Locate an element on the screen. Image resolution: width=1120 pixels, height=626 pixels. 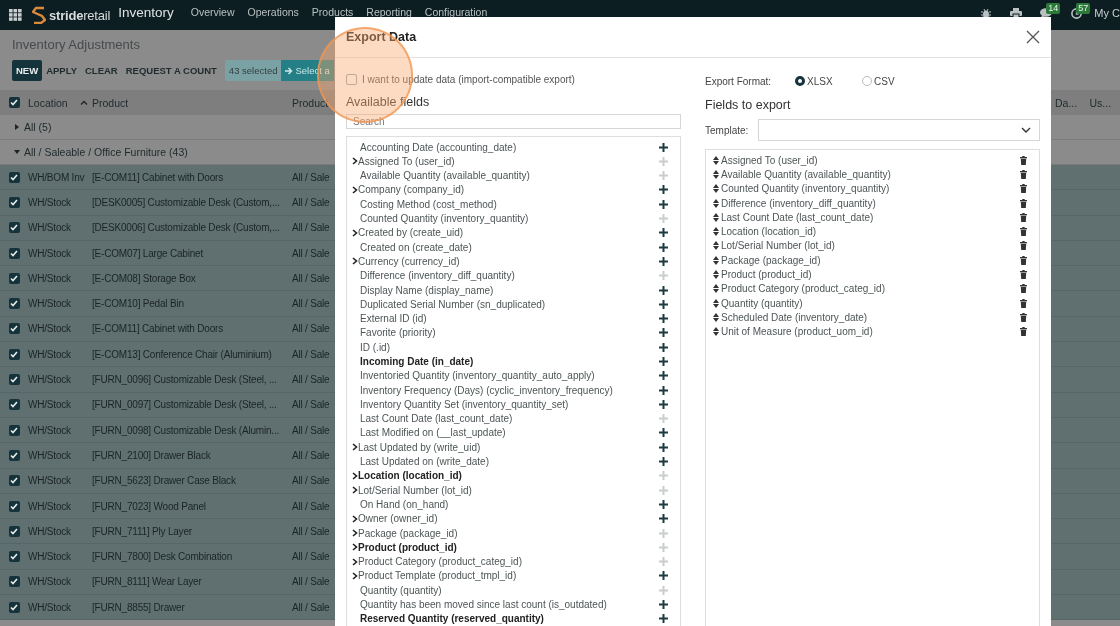
field-item: On Hand (on_hand) is located at coordinates (509, 504).